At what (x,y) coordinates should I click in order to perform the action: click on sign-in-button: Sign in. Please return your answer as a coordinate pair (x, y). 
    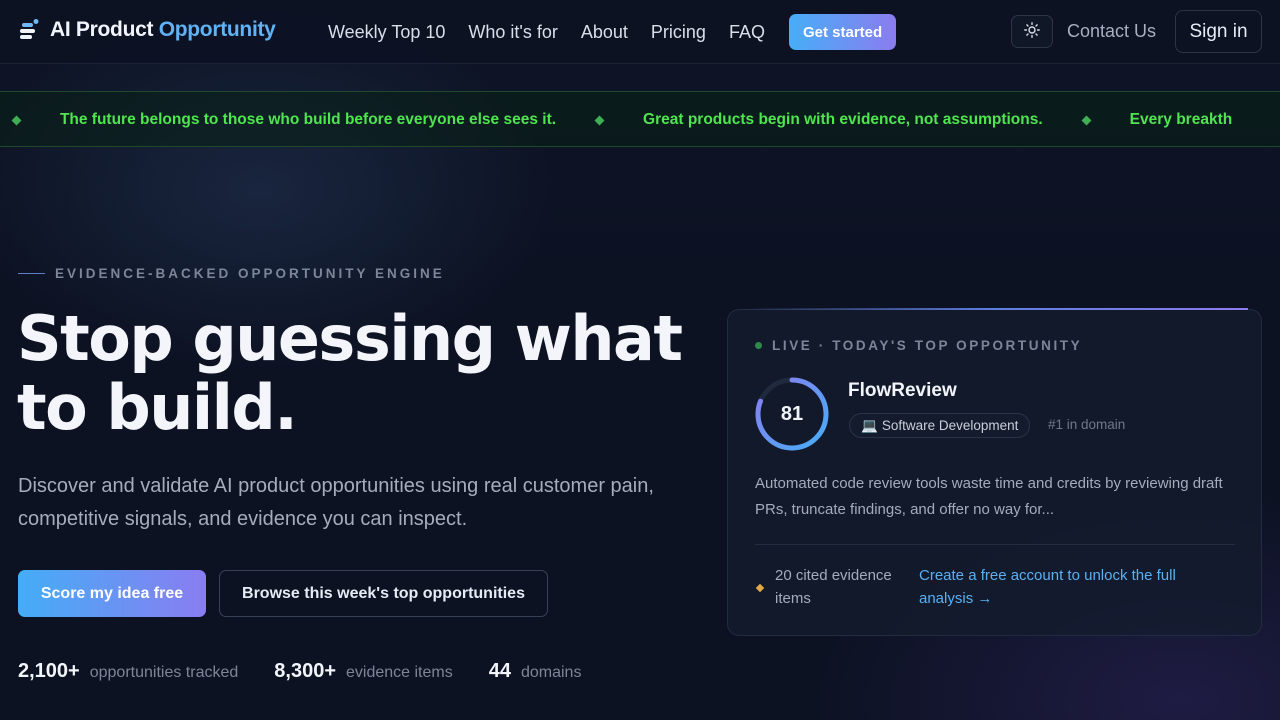
    Looking at the image, I should click on (1218, 31).